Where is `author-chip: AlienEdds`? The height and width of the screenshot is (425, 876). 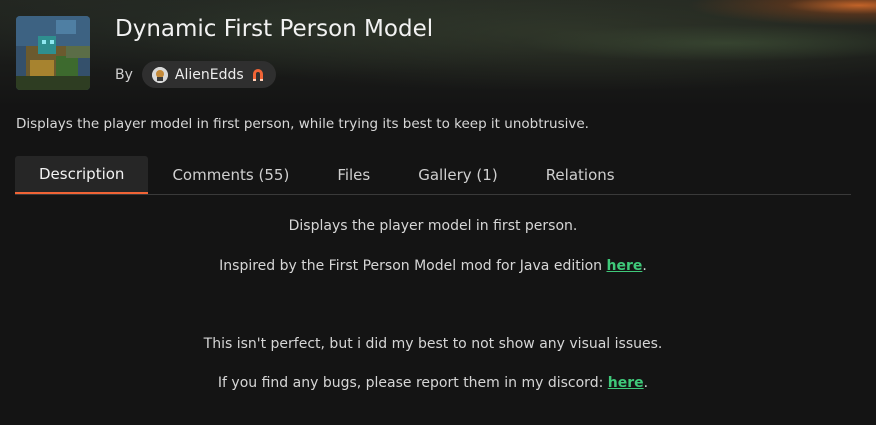 author-chip: AlienEdds is located at coordinates (208, 74).